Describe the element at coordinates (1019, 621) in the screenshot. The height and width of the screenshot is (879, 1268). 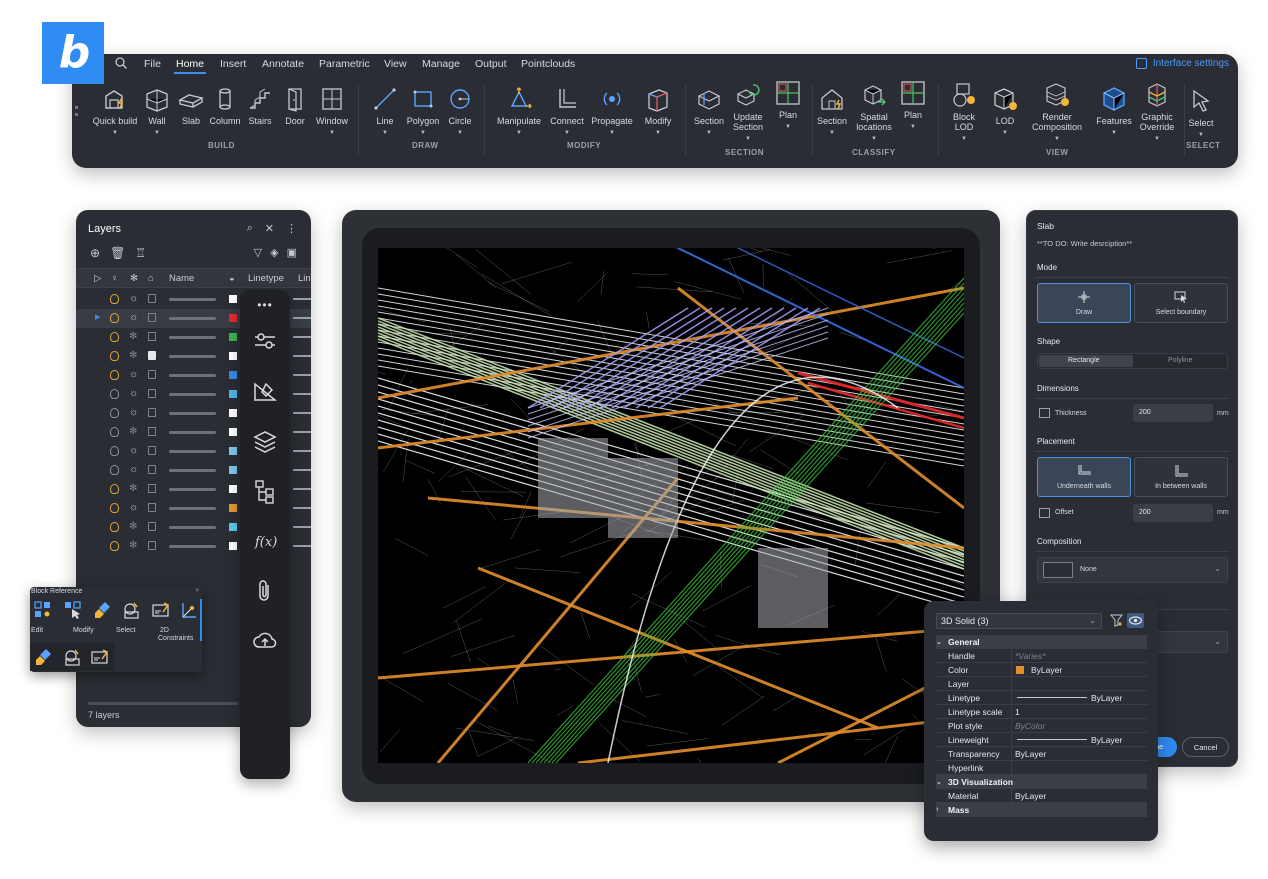
I see `selection-dropdown: 3D Solid (3) ⌄` at that location.